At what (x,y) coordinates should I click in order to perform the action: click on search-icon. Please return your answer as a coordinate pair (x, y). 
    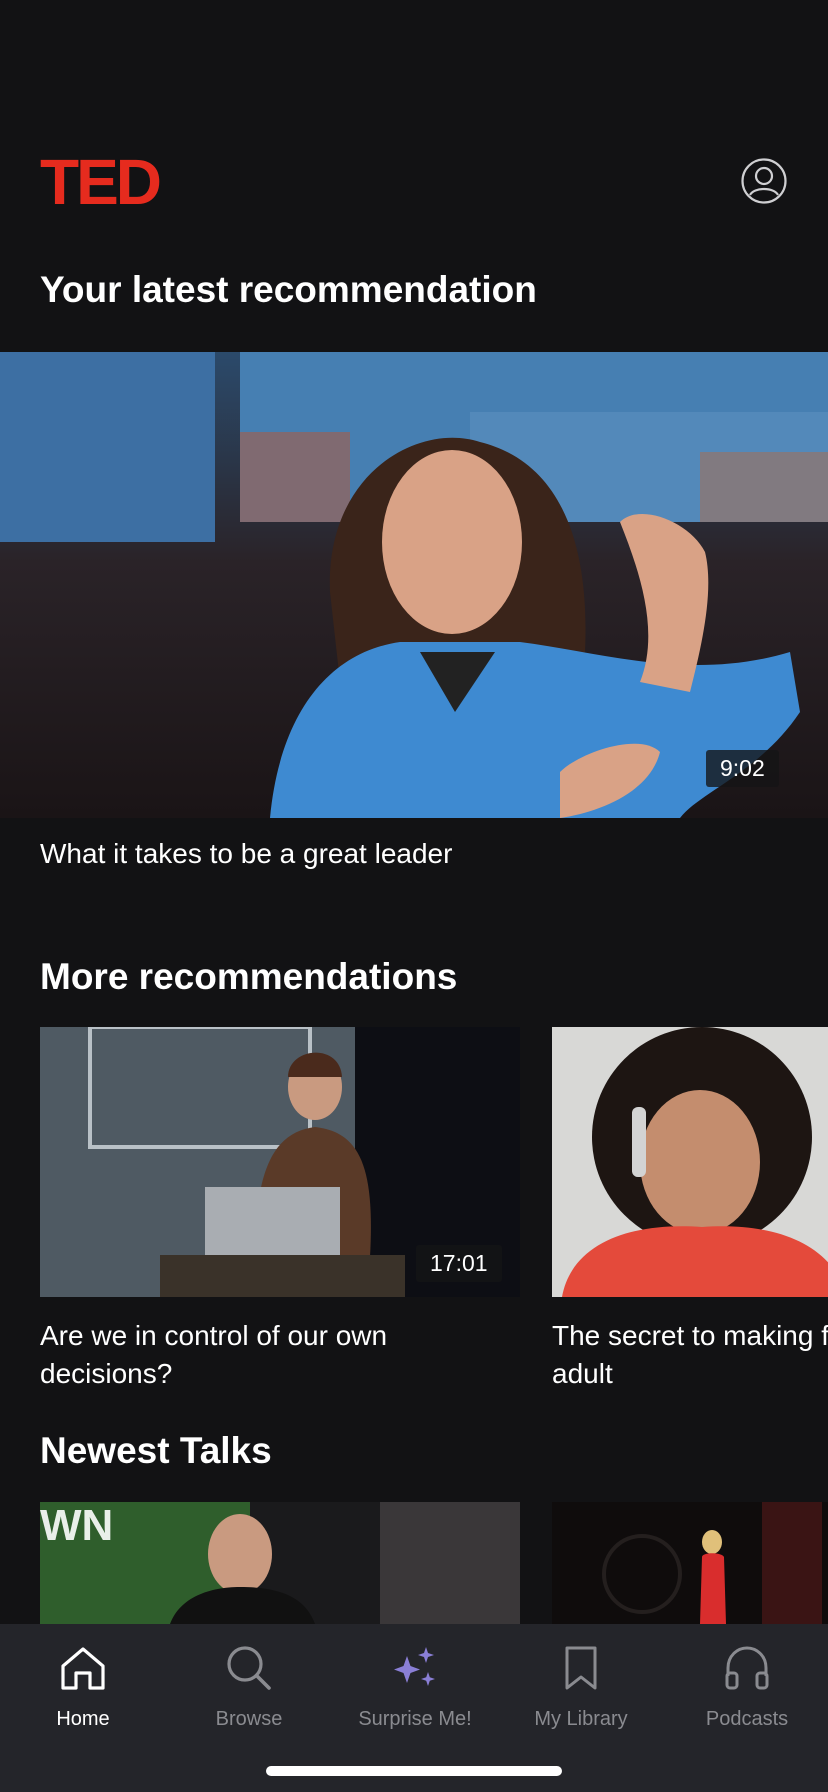
    Looking at the image, I should click on (249, 1668).